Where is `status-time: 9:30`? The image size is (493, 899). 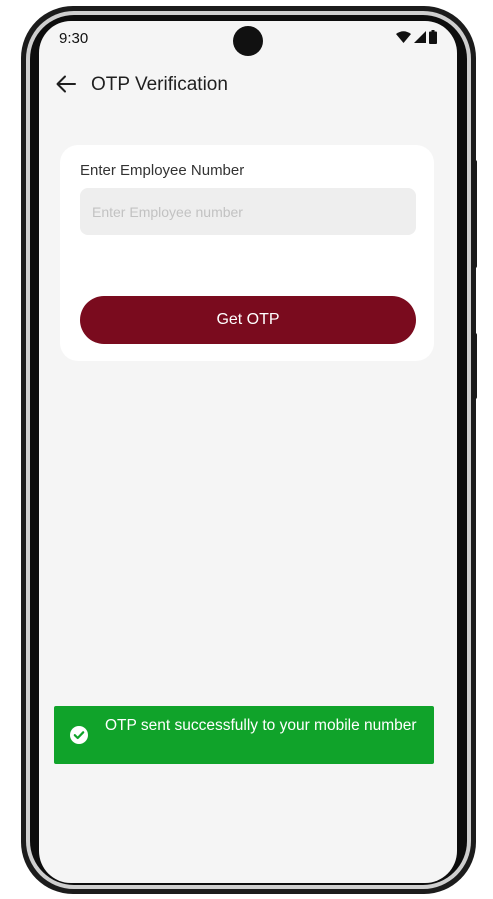 status-time: 9:30 is located at coordinates (74, 38).